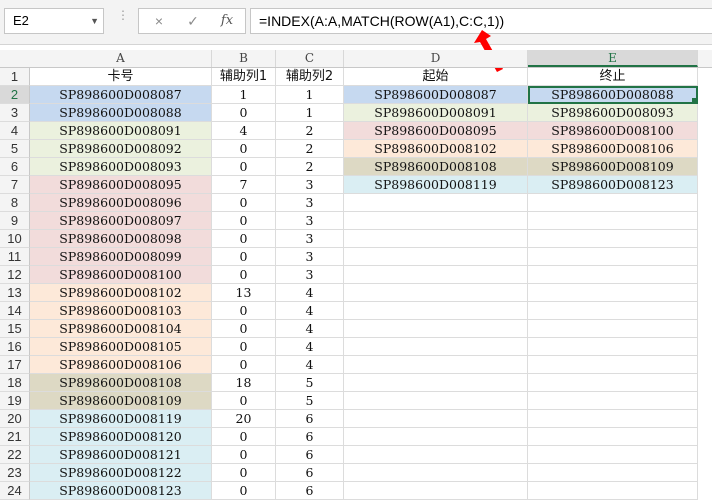  What do you see at coordinates (15, 149) in the screenshot?
I see `row-header: 5` at bounding box center [15, 149].